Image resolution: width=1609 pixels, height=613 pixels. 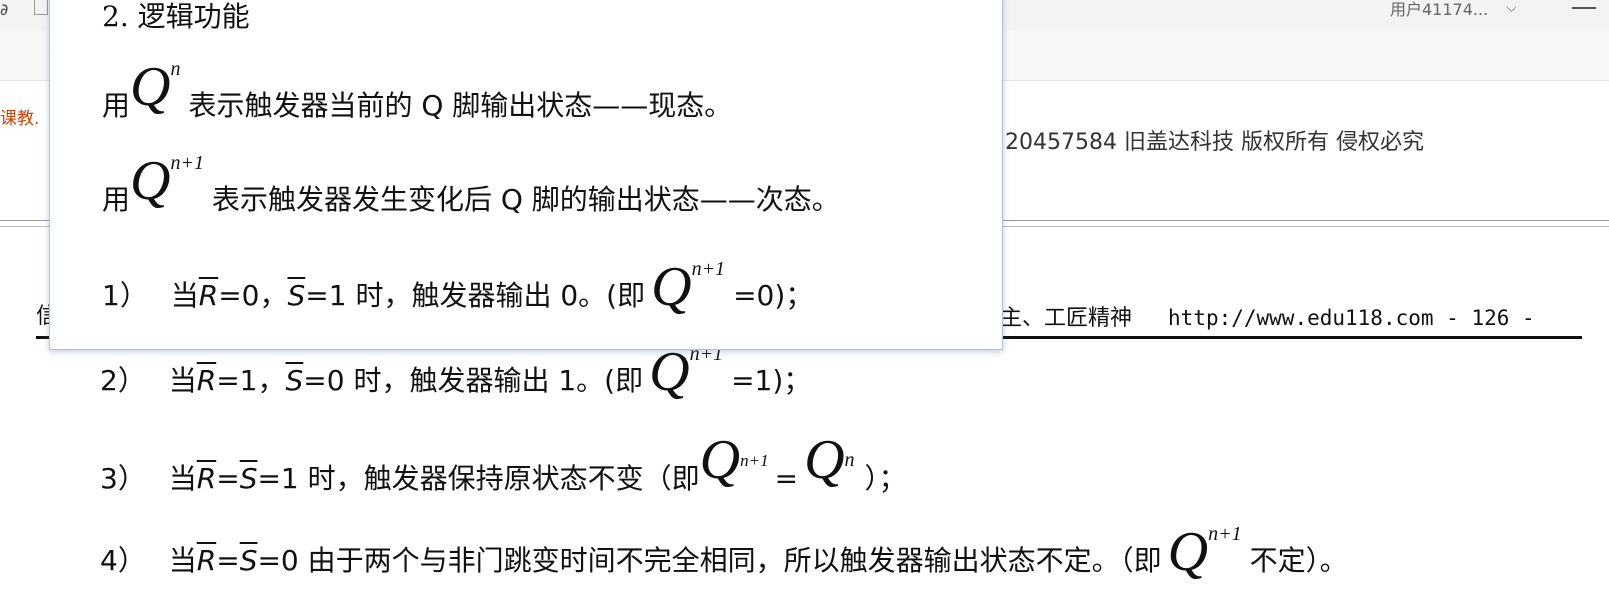 I want to click on item-text: =0 由于两个与非门跳变时间不完全相同，所以触发器输出状态不定。（即, so click(x=709, y=560).